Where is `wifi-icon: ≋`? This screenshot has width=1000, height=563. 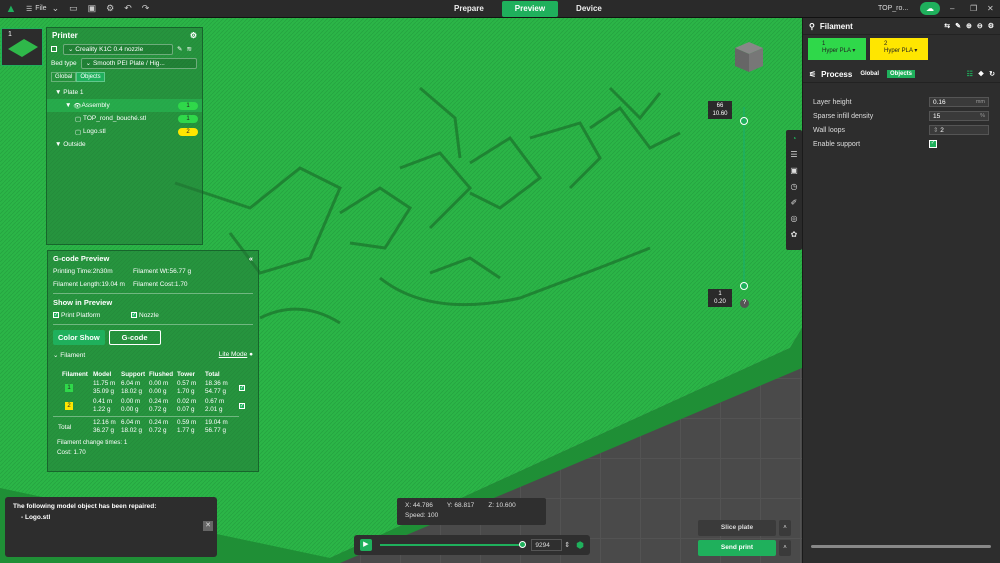
wifi-icon: ≋ is located at coordinates (188, 49).